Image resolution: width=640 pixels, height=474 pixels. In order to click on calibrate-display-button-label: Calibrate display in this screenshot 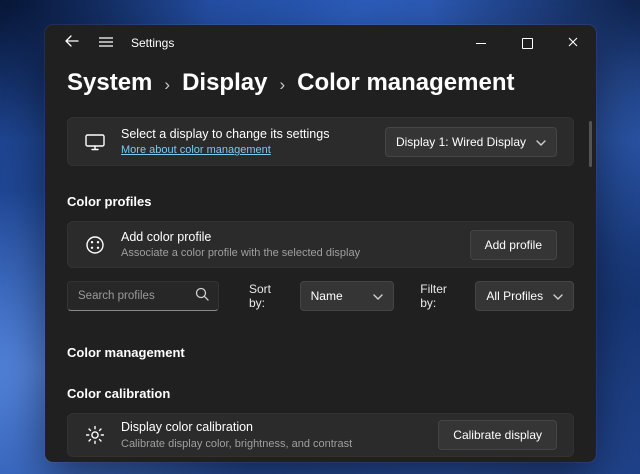, I will do `click(497, 435)`.